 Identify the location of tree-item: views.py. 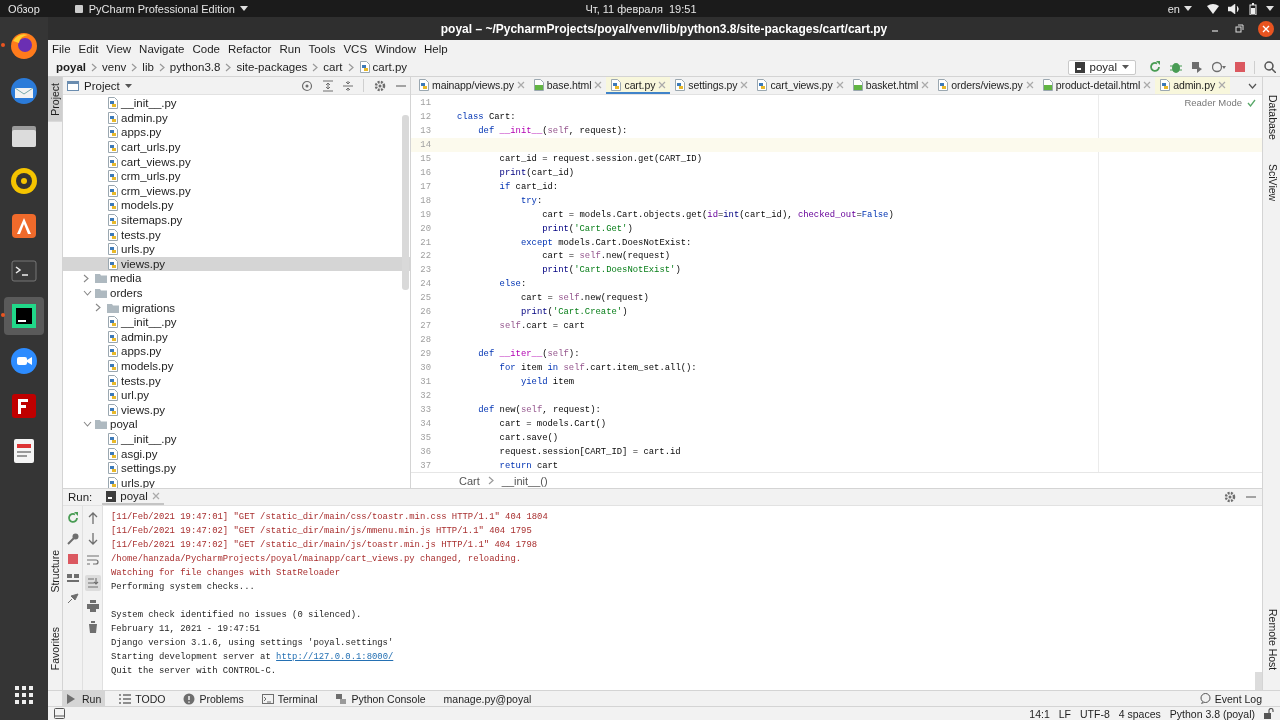
(236, 264).